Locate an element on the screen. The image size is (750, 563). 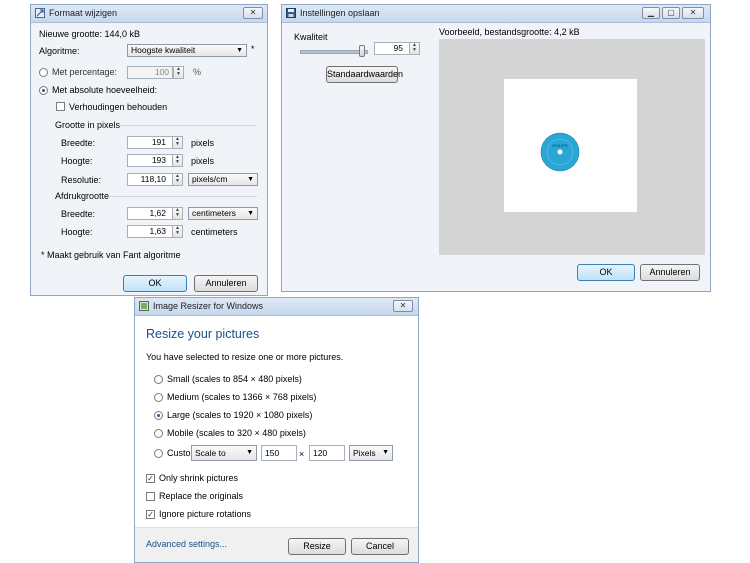
disc-label: PHILIPS is located at coordinates (560, 145).